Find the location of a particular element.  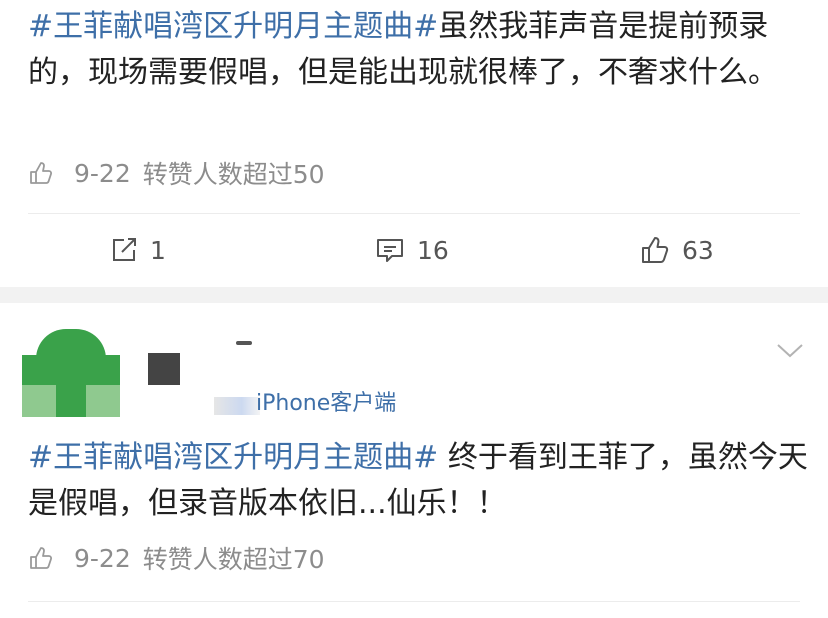

avatar is located at coordinates (71, 373).